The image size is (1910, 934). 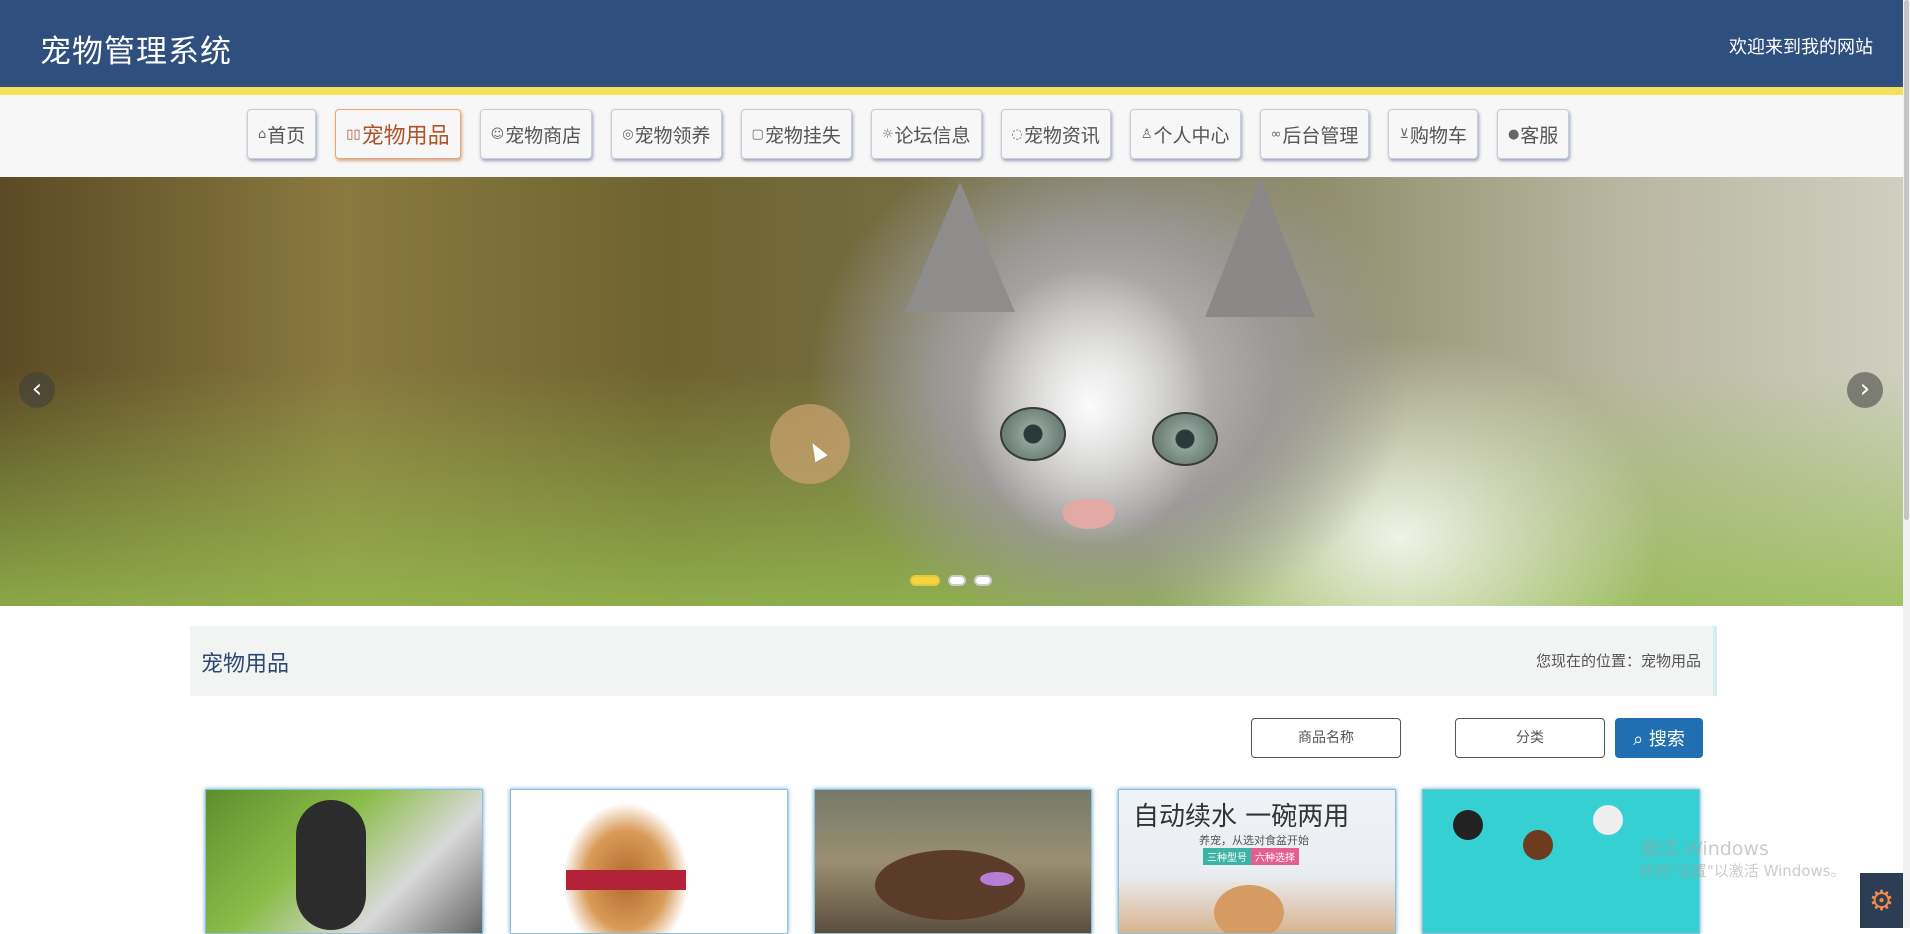 What do you see at coordinates (1666, 739) in the screenshot?
I see `search-button-label: 搜索` at bounding box center [1666, 739].